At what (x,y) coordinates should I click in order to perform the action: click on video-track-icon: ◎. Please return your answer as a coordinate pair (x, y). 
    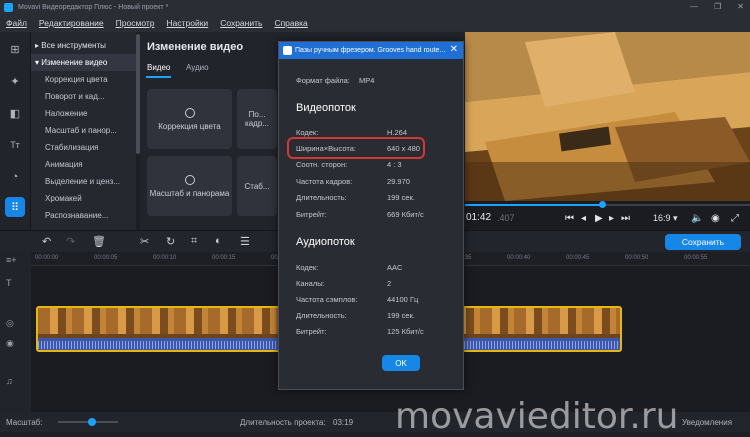
    Looking at the image, I should click on (10, 323).